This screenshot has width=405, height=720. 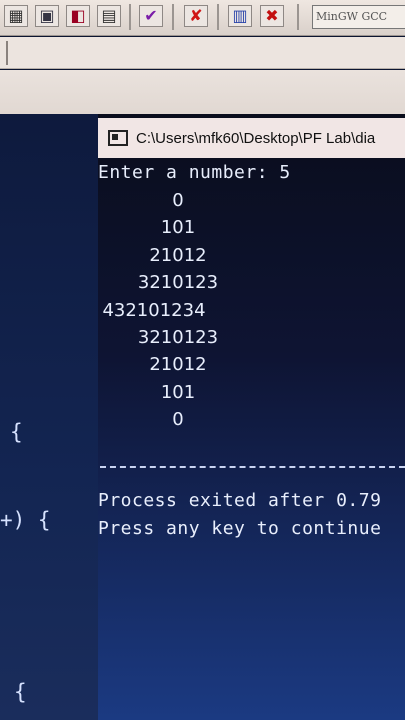 What do you see at coordinates (202, 53) in the screenshot?
I see `secondary-toolbar` at bounding box center [202, 53].